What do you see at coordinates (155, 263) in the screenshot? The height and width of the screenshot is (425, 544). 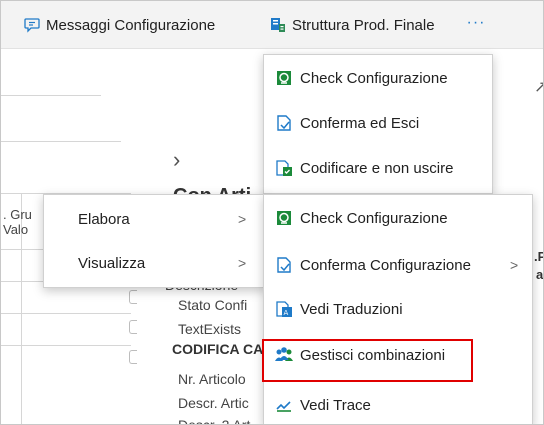 I see `context-item-visualizza: Visualizza >` at bounding box center [155, 263].